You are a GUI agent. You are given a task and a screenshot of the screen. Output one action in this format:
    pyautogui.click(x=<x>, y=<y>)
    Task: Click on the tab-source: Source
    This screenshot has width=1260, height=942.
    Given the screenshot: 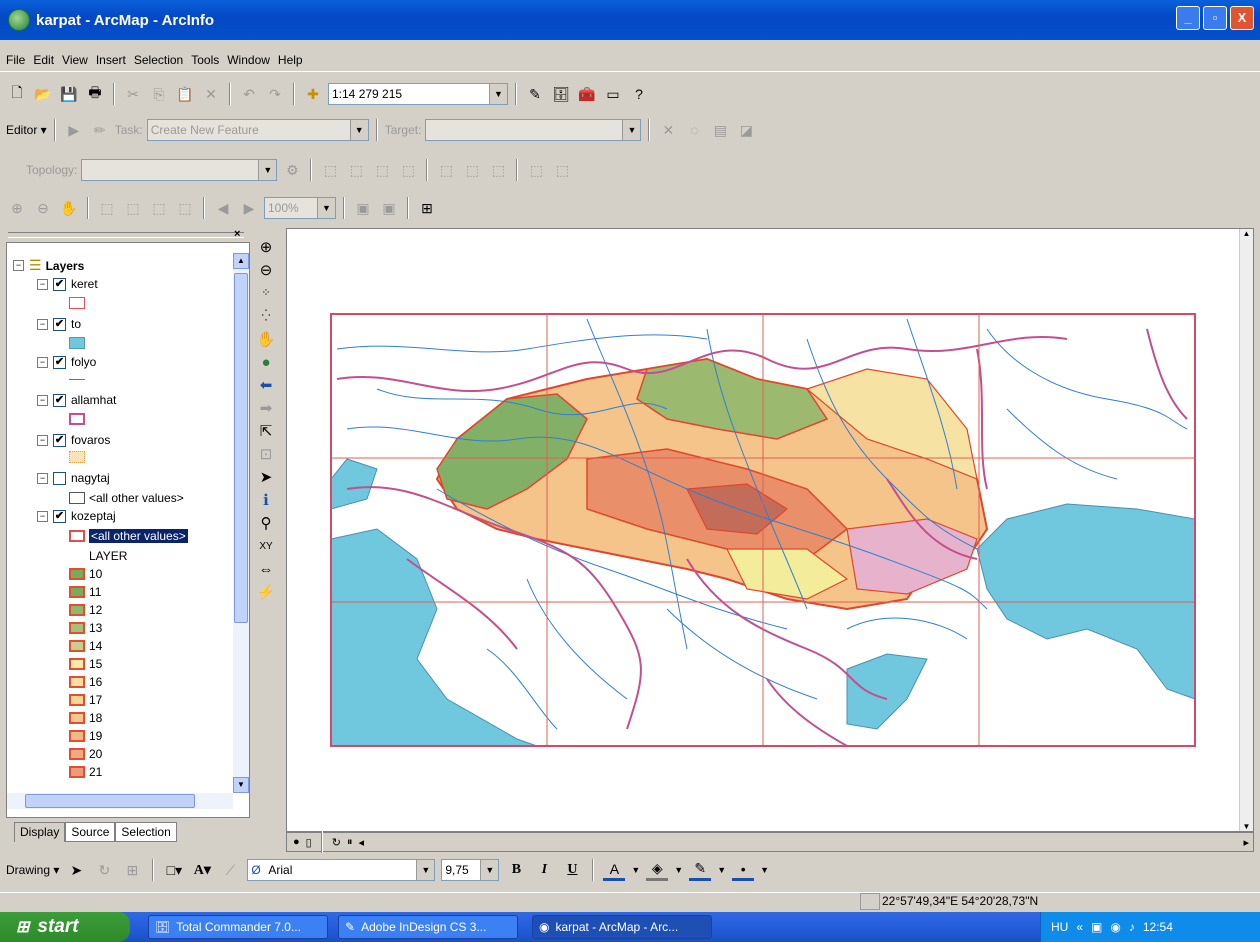 What is the action you would take?
    pyautogui.click(x=90, y=832)
    